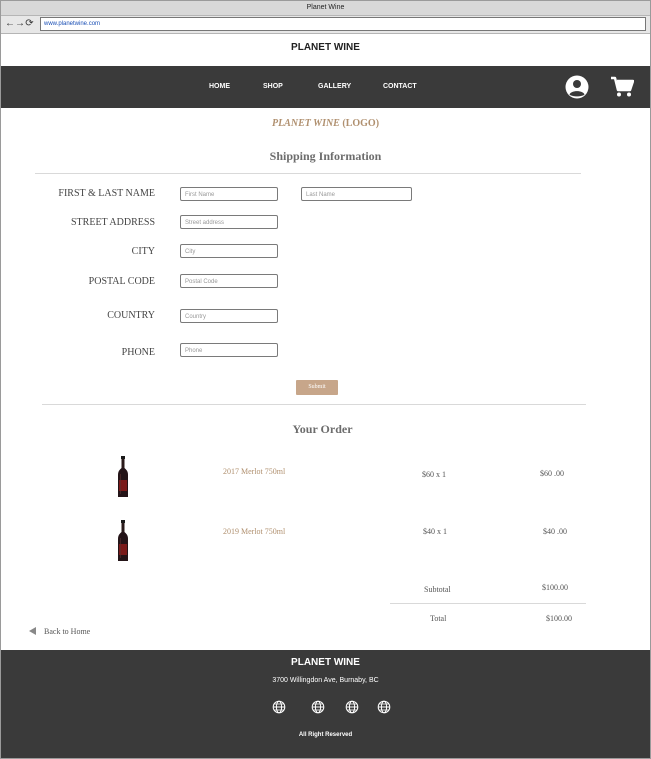  I want to click on address-bar-row: ←→⟳ www.planetwine.com, so click(325, 25).